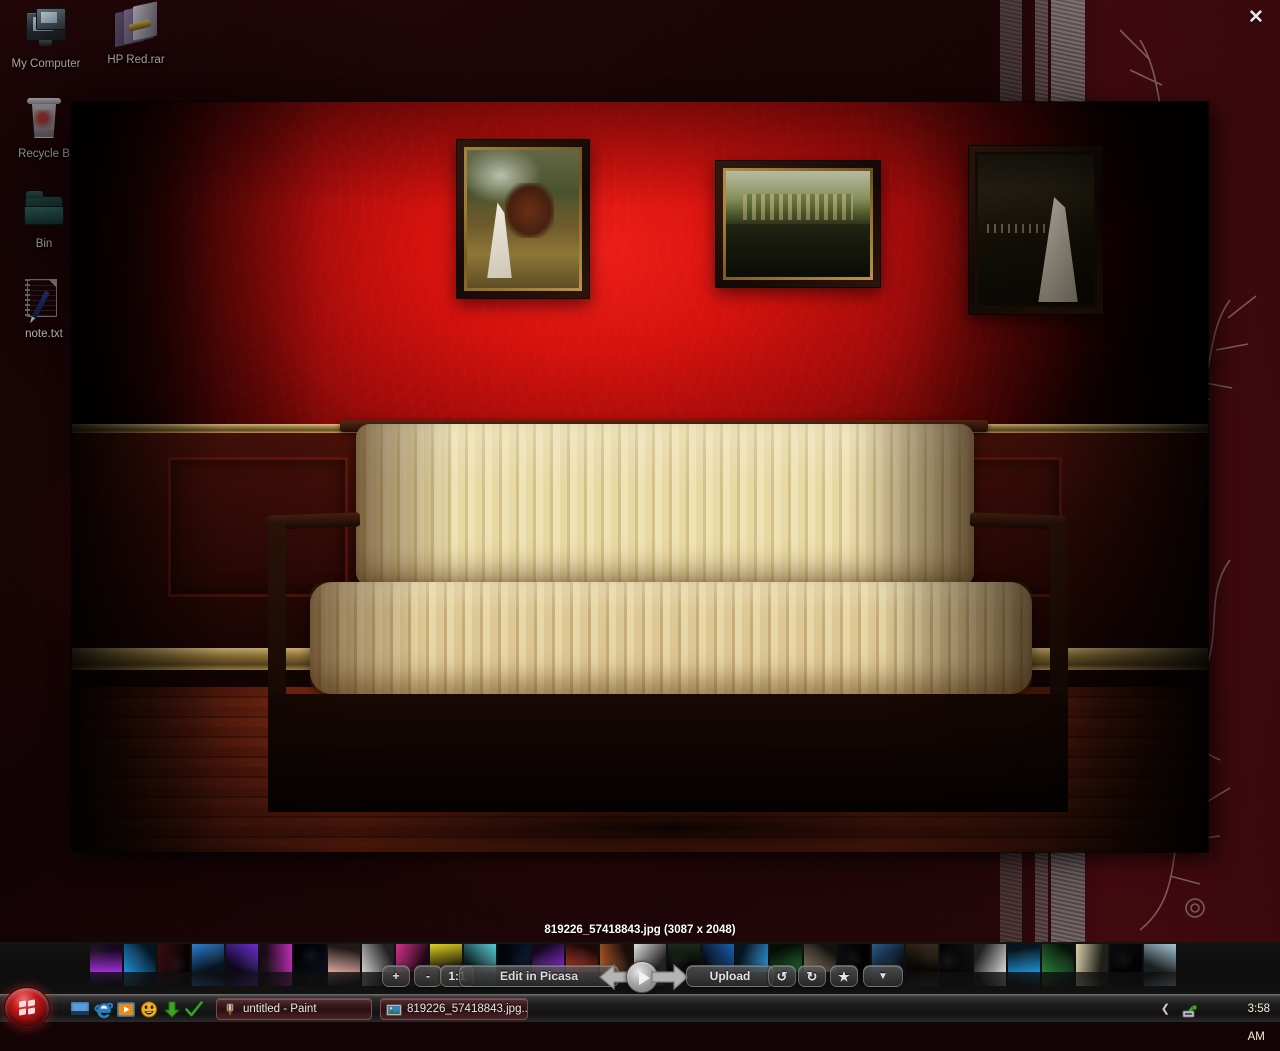  I want to click on messenger-icon, so click(149, 1009).